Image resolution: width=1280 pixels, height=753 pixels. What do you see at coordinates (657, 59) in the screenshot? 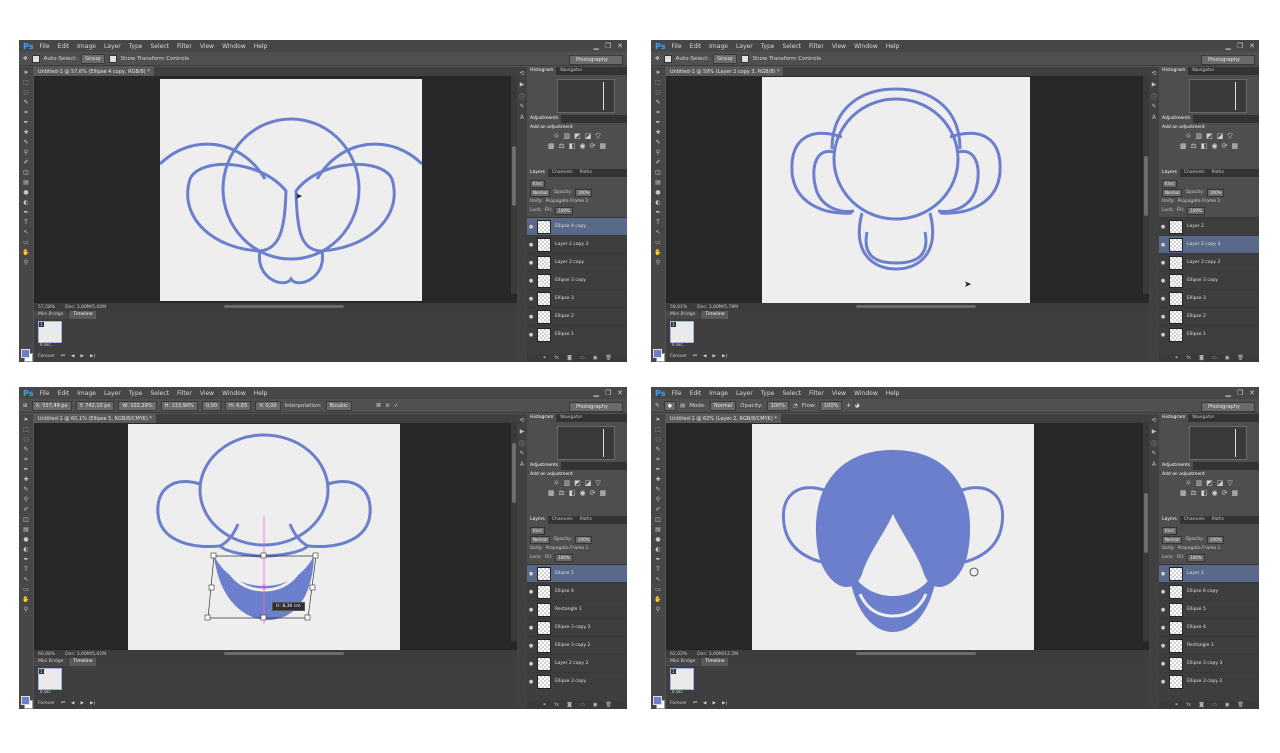
I see `move-tool-icon: ✥` at bounding box center [657, 59].